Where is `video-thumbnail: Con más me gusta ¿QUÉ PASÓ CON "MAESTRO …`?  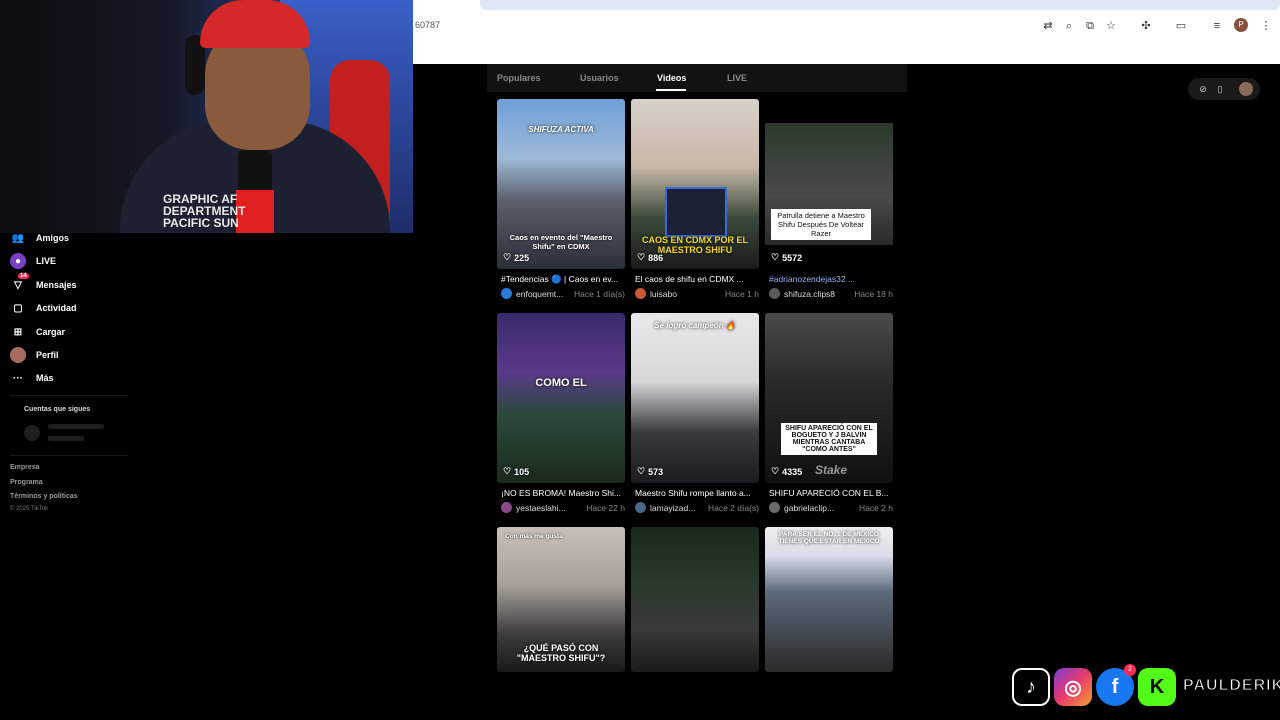
video-thumbnail: Con más me gusta ¿QUÉ PASÓ CON "MAESTRO … is located at coordinates (561, 599).